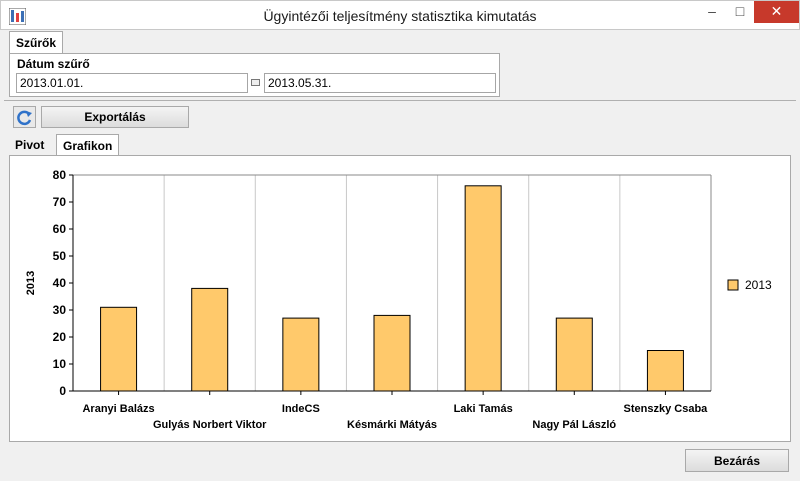 The height and width of the screenshot is (481, 800). I want to click on date-filter-title: Dátum szűrő, so click(53, 64).